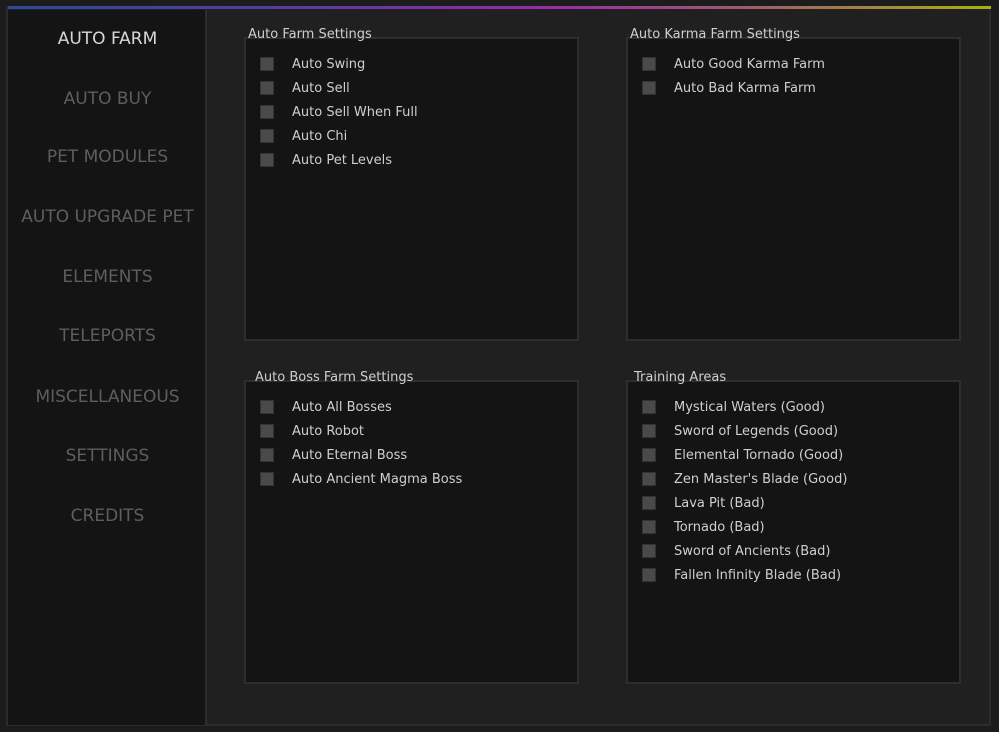 The height and width of the screenshot is (732, 999). I want to click on toggle-row: Auto Good Karma Farm, so click(733, 64).